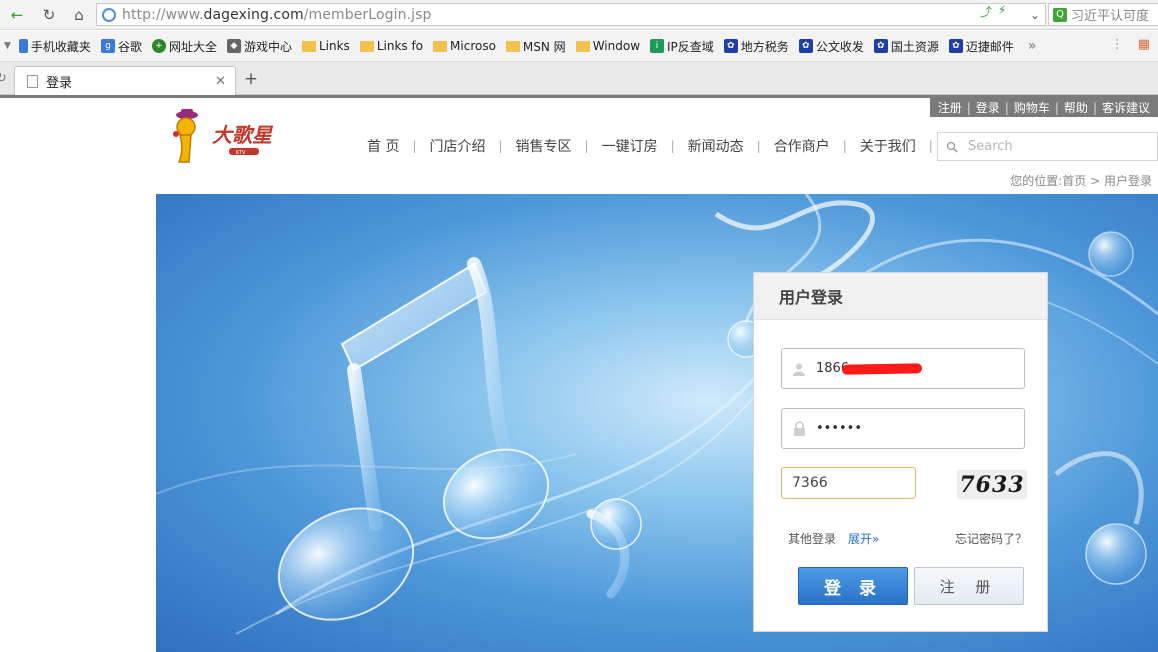  Describe the element at coordinates (233, 46) in the screenshot. I see `gamepad-icon: ◆` at that location.